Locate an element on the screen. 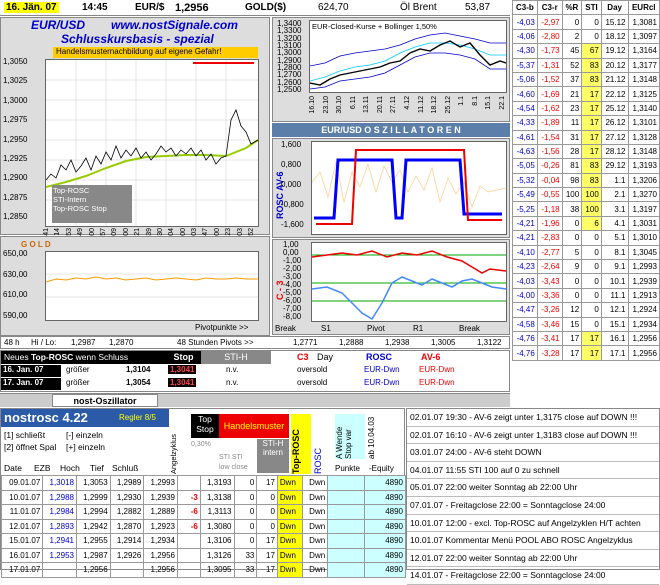  table-row: -4,21 -1,96 0 6 4.1 1,3031 is located at coordinates (586, 223).